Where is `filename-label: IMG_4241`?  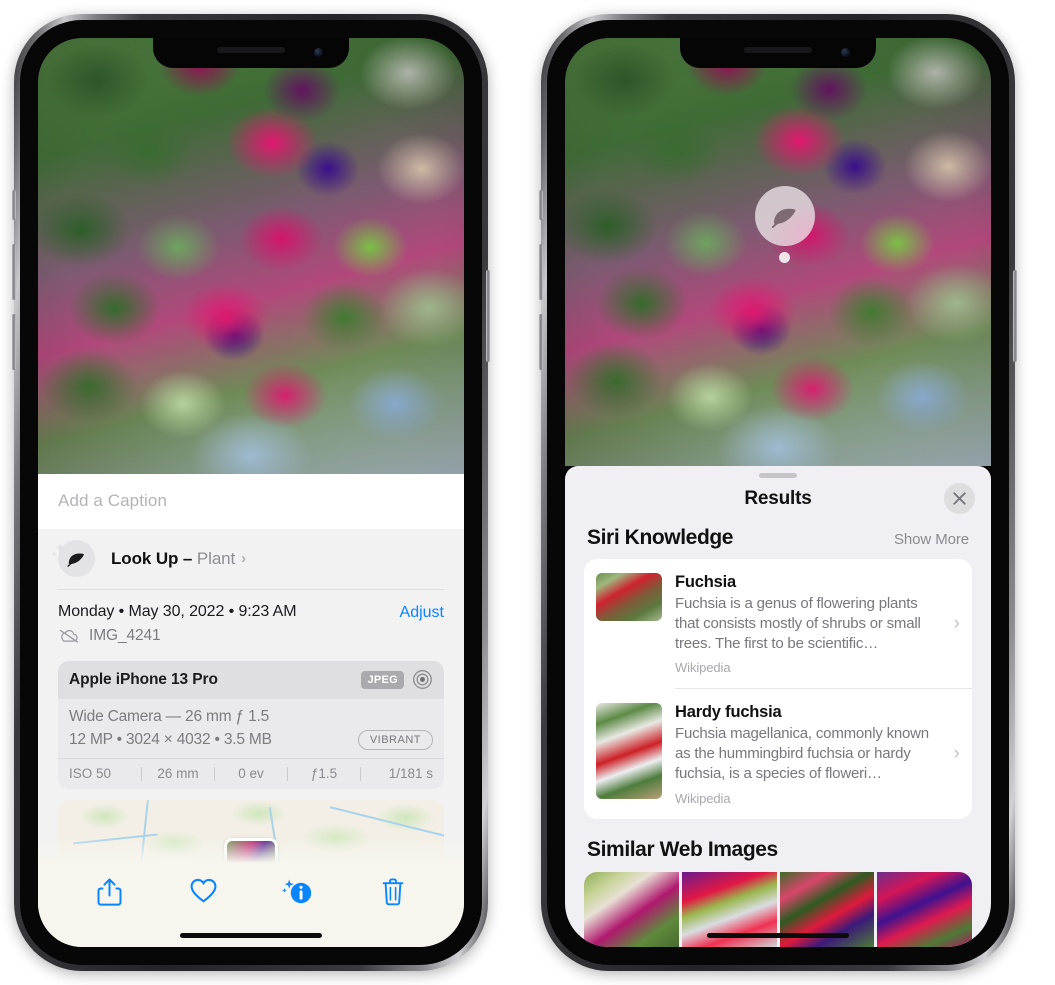
filename-label: IMG_4241 is located at coordinates (125, 635).